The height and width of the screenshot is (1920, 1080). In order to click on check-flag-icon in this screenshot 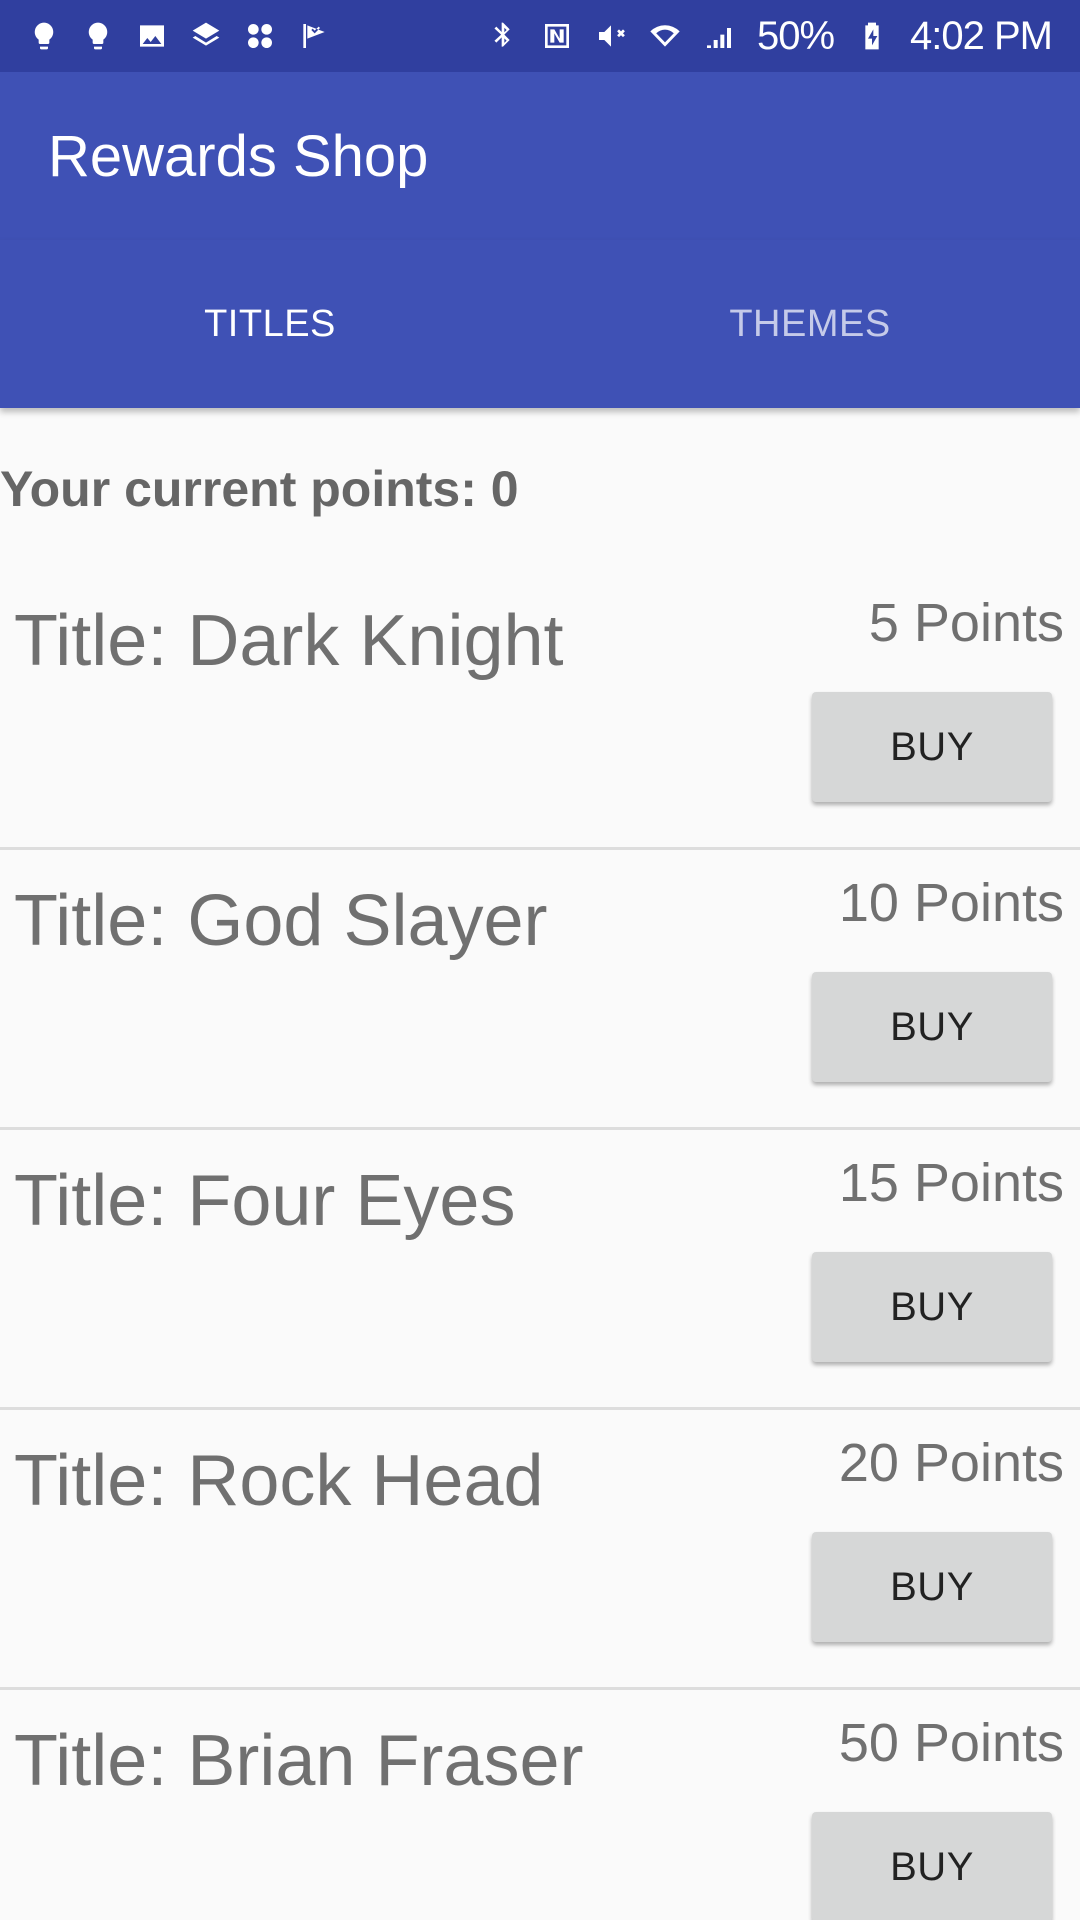, I will do `click(314, 36)`.